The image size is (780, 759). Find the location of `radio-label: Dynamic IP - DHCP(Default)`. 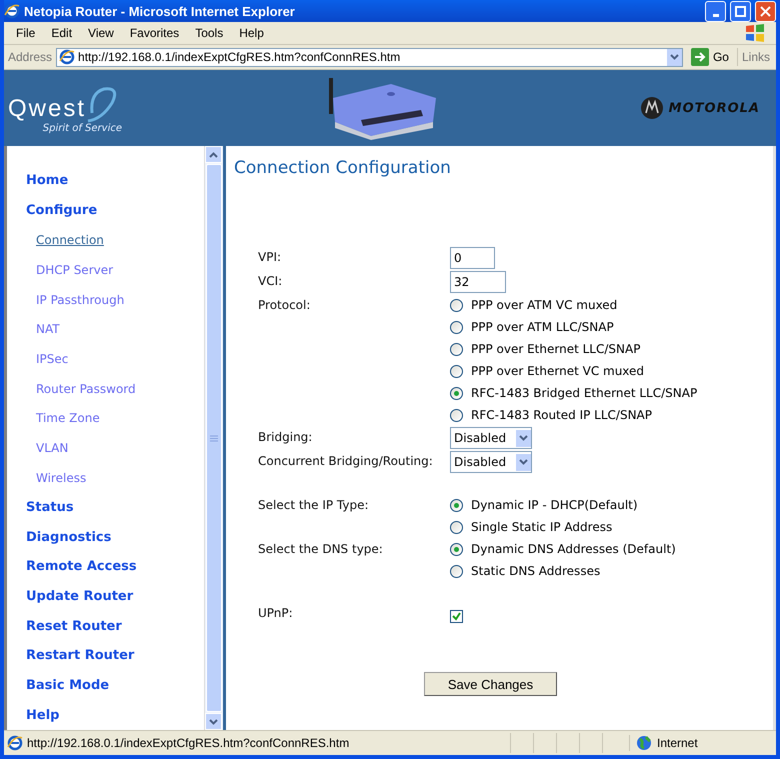

radio-label: Dynamic IP - DHCP(Default) is located at coordinates (554, 505).